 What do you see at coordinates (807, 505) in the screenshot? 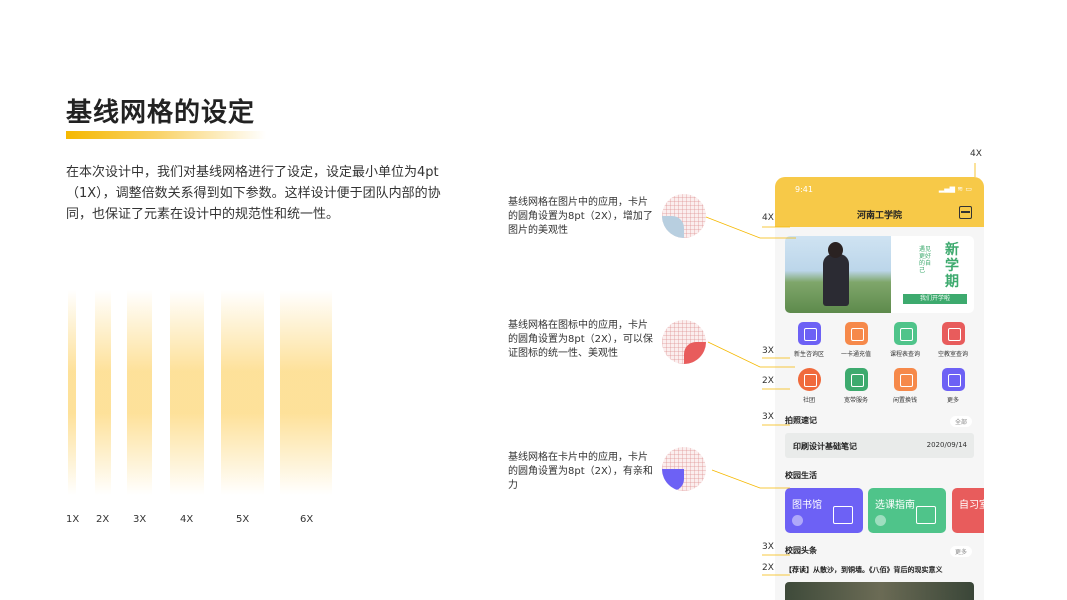
I see `card-label: 图书馆` at bounding box center [807, 505].